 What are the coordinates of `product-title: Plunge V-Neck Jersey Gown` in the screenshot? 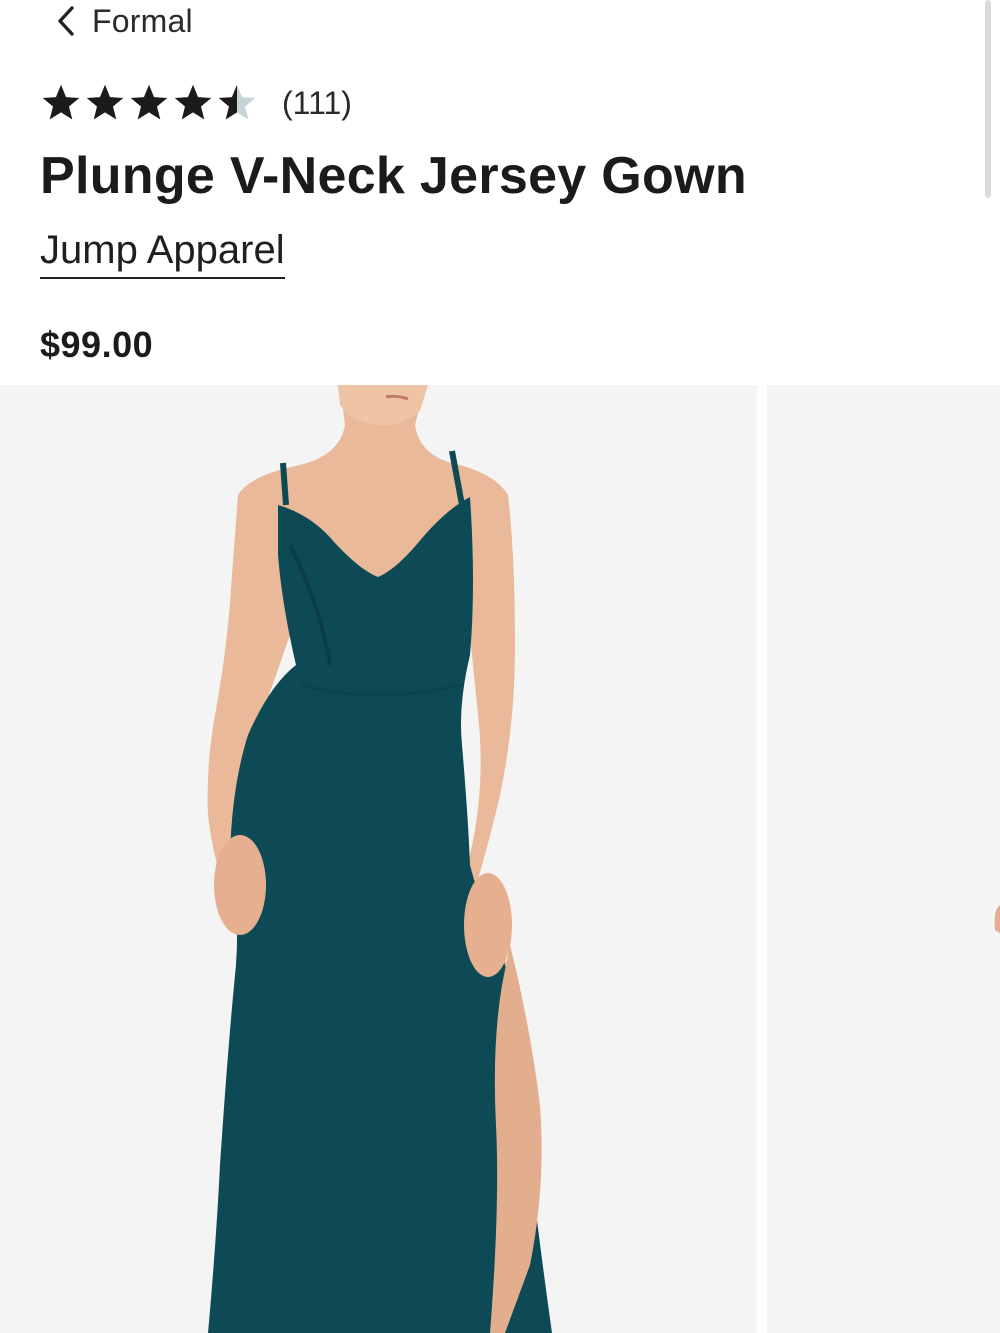 It's located at (393, 176).